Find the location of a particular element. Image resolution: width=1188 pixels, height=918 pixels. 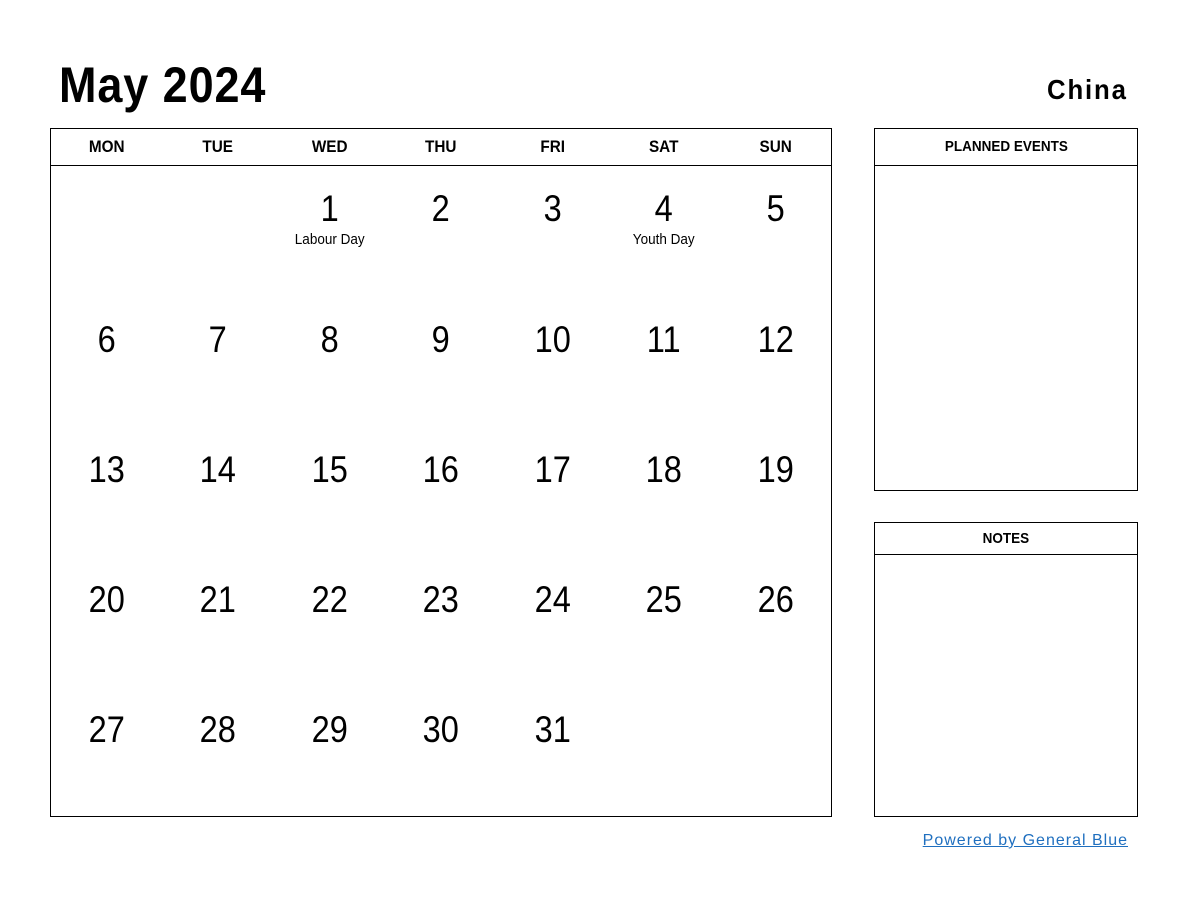

notes-header: NOTES is located at coordinates (1006, 539).